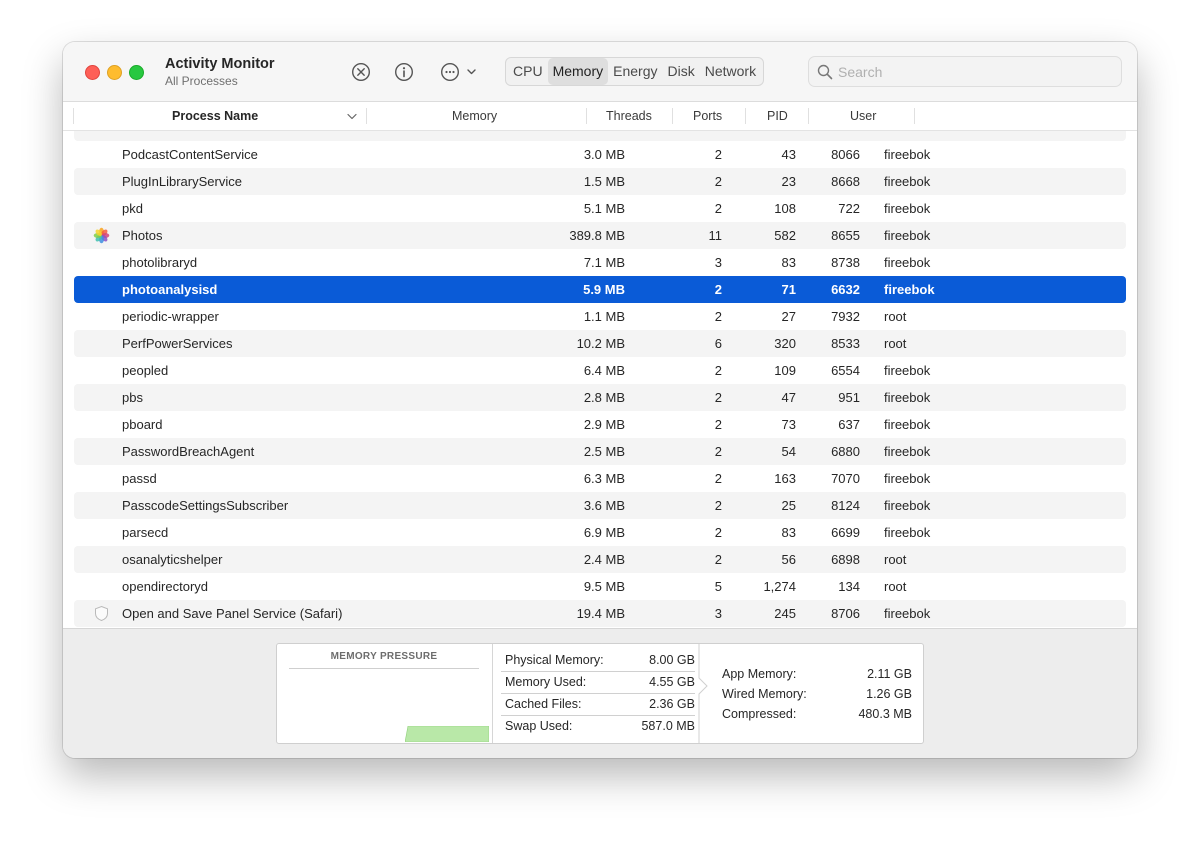 This screenshot has height=842, width=1200. I want to click on bracket-divider, so click(703, 693).